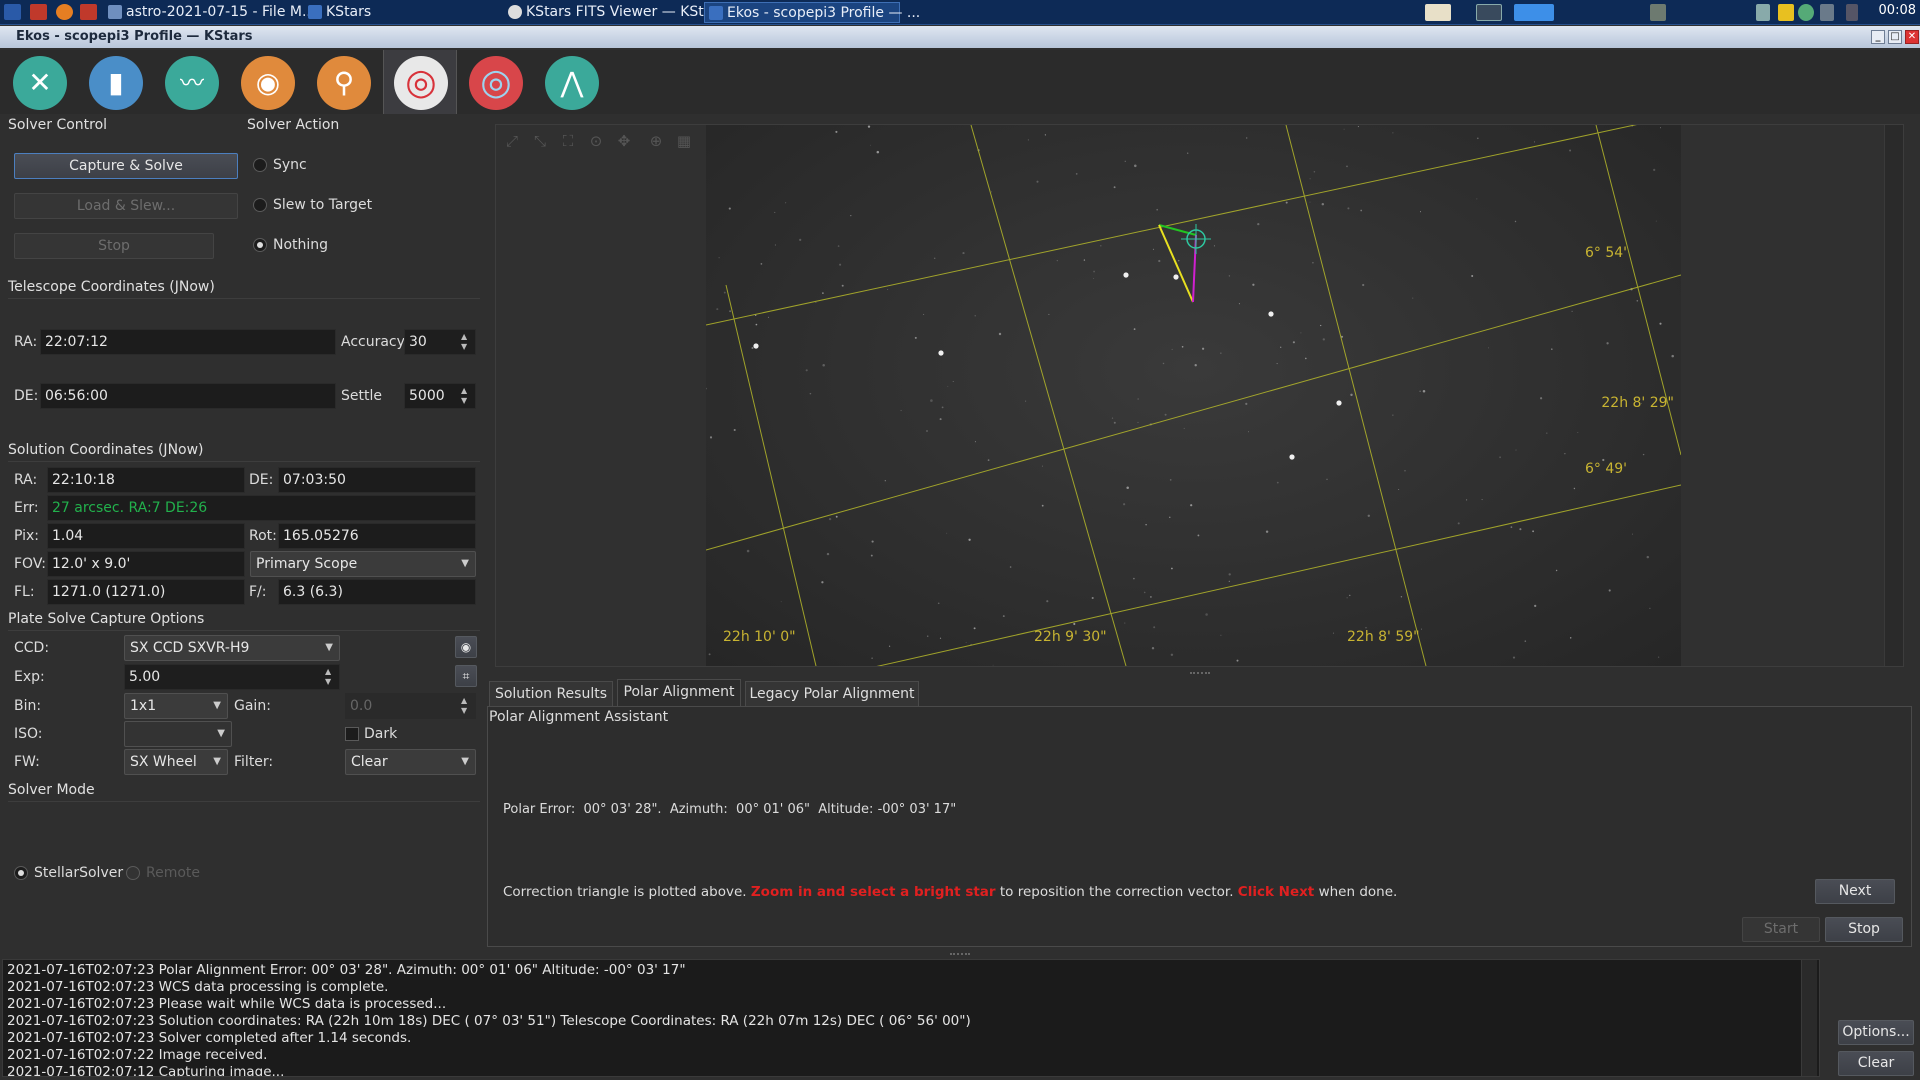 The image size is (1920, 1080). What do you see at coordinates (232, 677) in the screenshot?
I see `exp-spinbox: 5.00 ▲ ▼` at bounding box center [232, 677].